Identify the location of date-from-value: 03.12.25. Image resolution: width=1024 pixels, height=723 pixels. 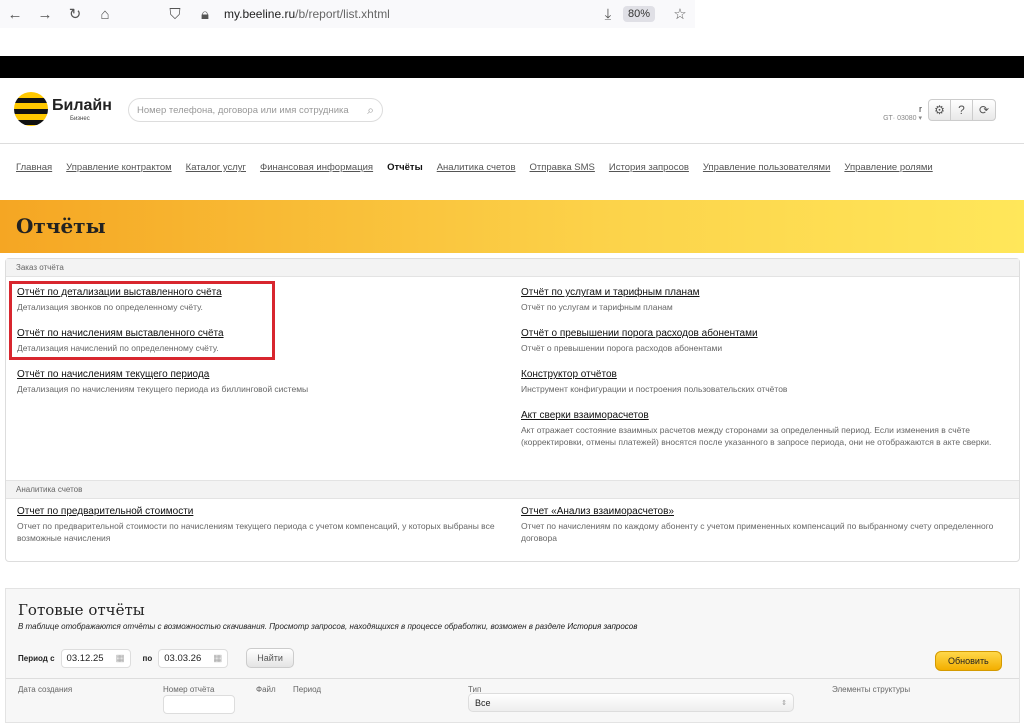
(85, 658).